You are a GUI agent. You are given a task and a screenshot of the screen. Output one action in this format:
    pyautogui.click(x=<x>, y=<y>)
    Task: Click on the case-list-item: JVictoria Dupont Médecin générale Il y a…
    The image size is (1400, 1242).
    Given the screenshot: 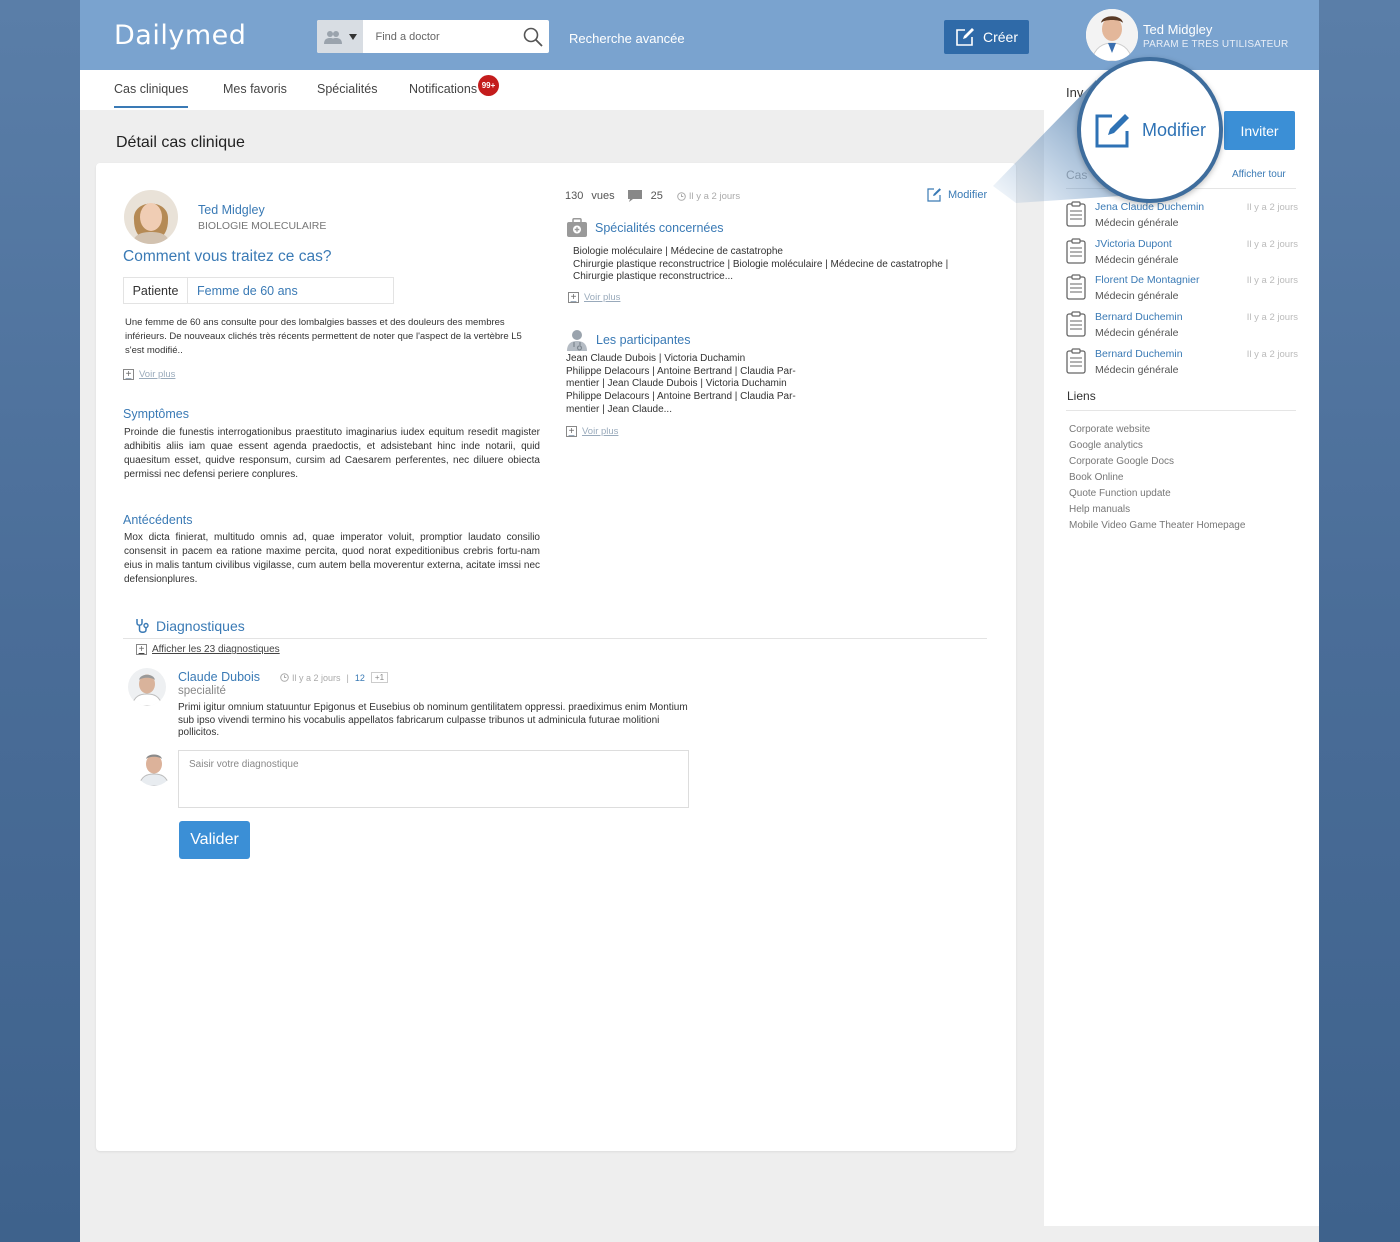 What is the action you would take?
    pyautogui.click(x=1182, y=255)
    